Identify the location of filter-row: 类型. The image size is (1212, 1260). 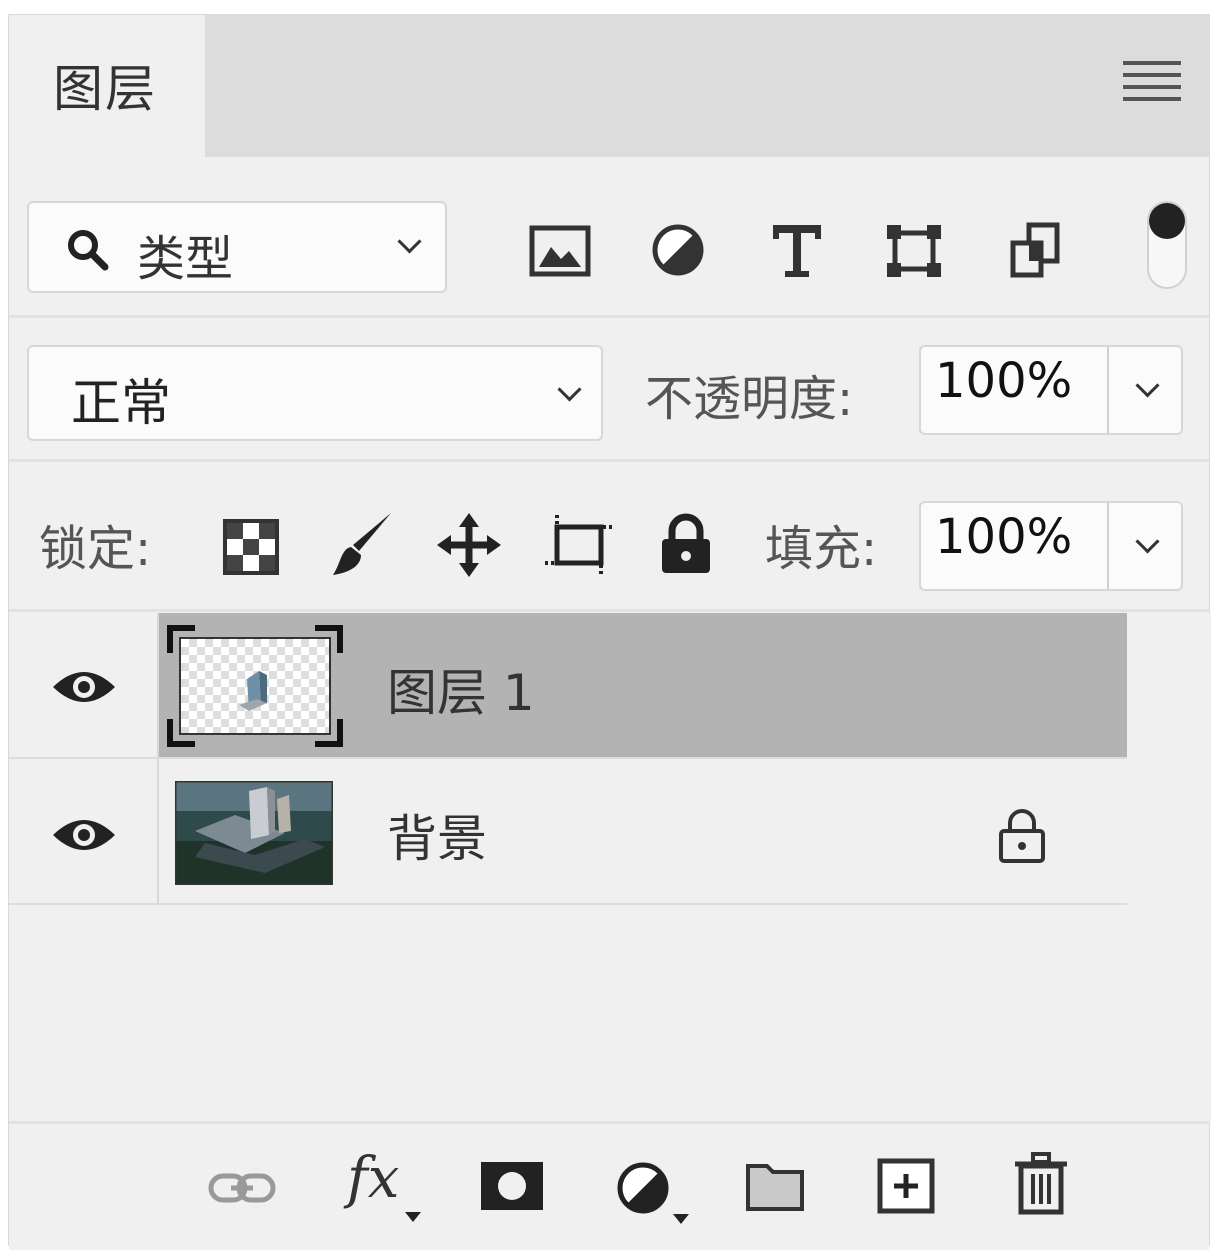
(609, 237).